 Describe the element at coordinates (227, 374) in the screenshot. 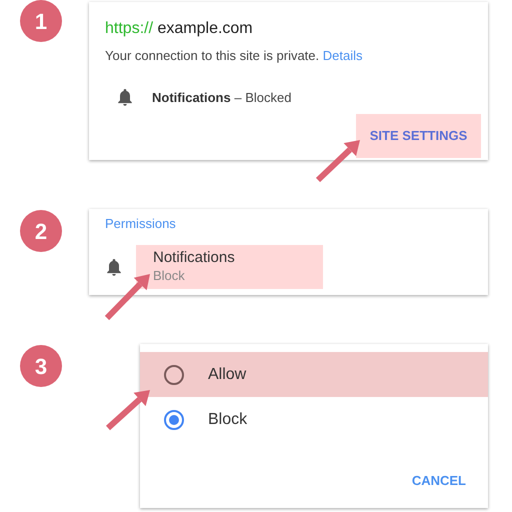

I see `option-label: Allow` at that location.